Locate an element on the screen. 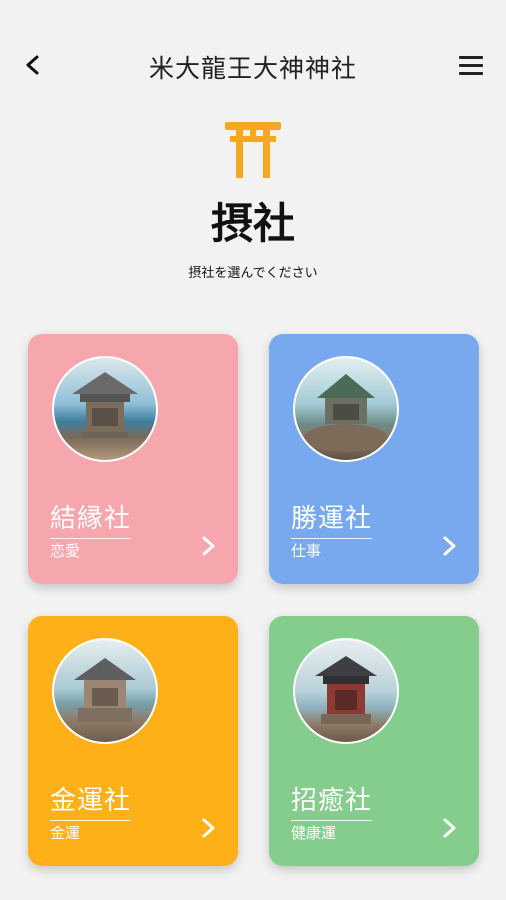  page-title: 摂社 is located at coordinates (252, 223).